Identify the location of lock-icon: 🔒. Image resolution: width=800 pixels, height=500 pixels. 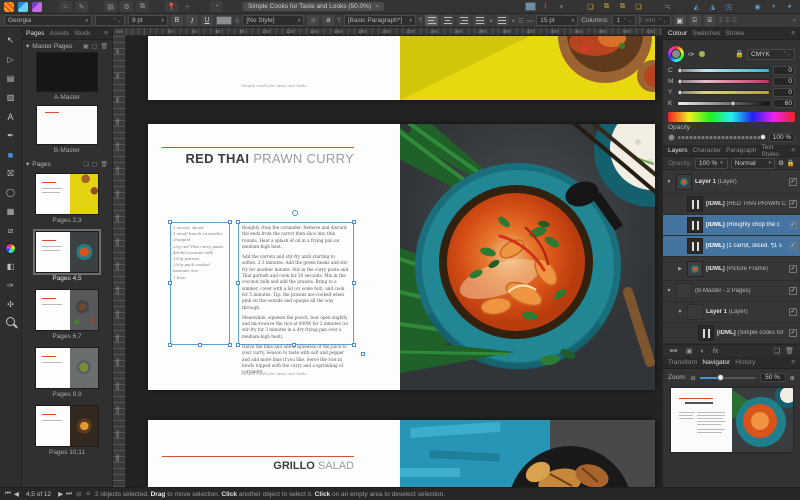
(739, 54).